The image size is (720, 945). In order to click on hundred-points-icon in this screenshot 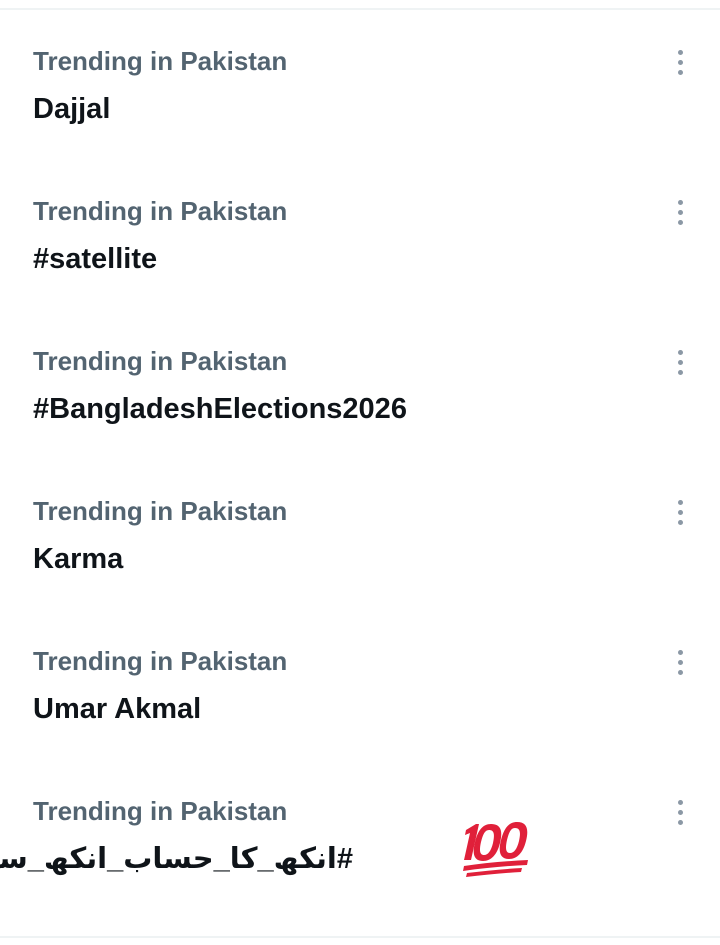, I will do `click(495, 849)`.